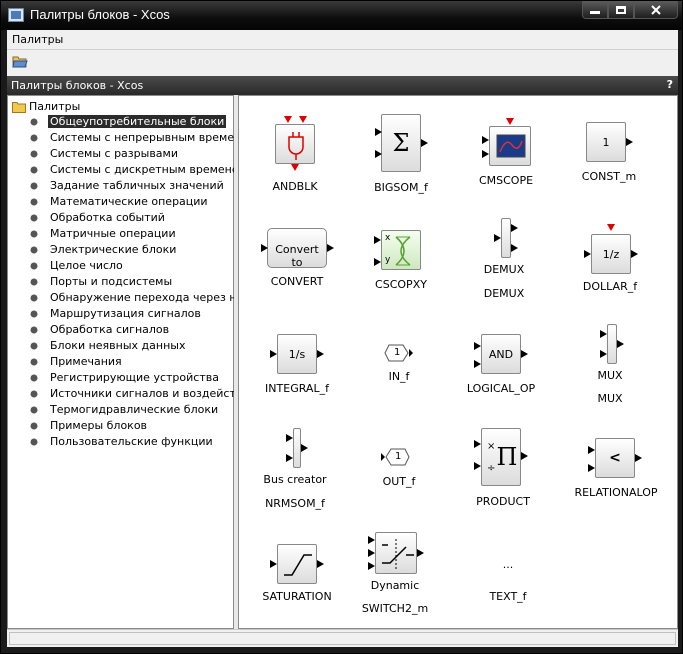 This screenshot has width=683, height=654. I want to click on logical-op-body: AND, so click(501, 354).